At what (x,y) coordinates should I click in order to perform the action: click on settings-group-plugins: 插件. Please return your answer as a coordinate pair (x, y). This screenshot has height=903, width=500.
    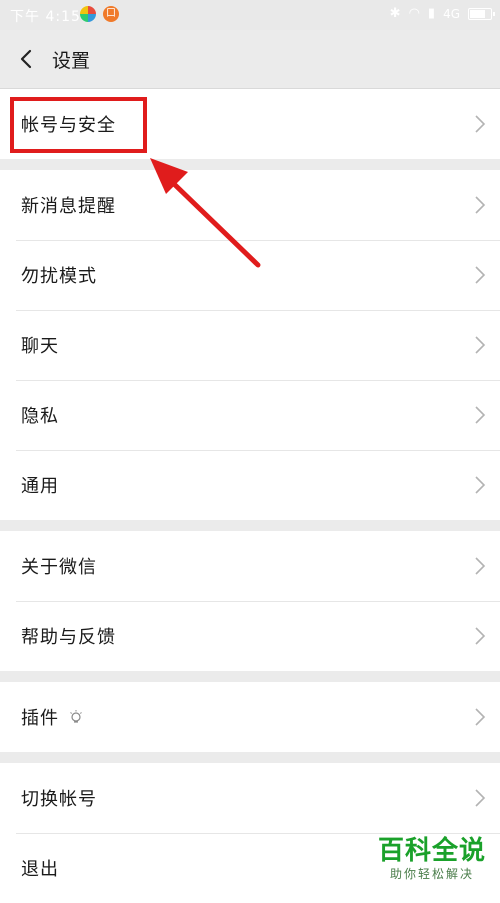
    Looking at the image, I should click on (250, 717).